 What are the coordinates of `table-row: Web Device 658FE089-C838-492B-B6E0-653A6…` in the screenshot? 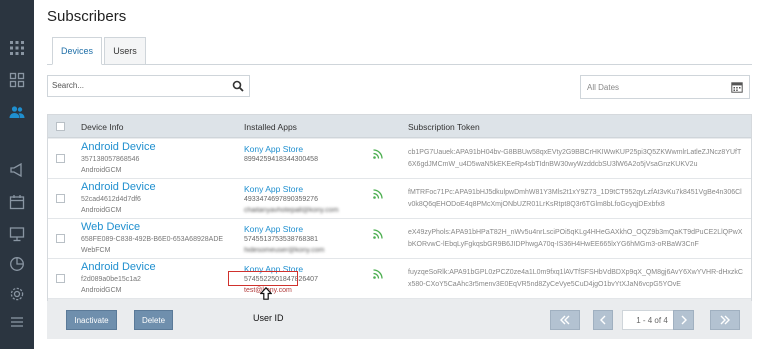 It's located at (399, 239).